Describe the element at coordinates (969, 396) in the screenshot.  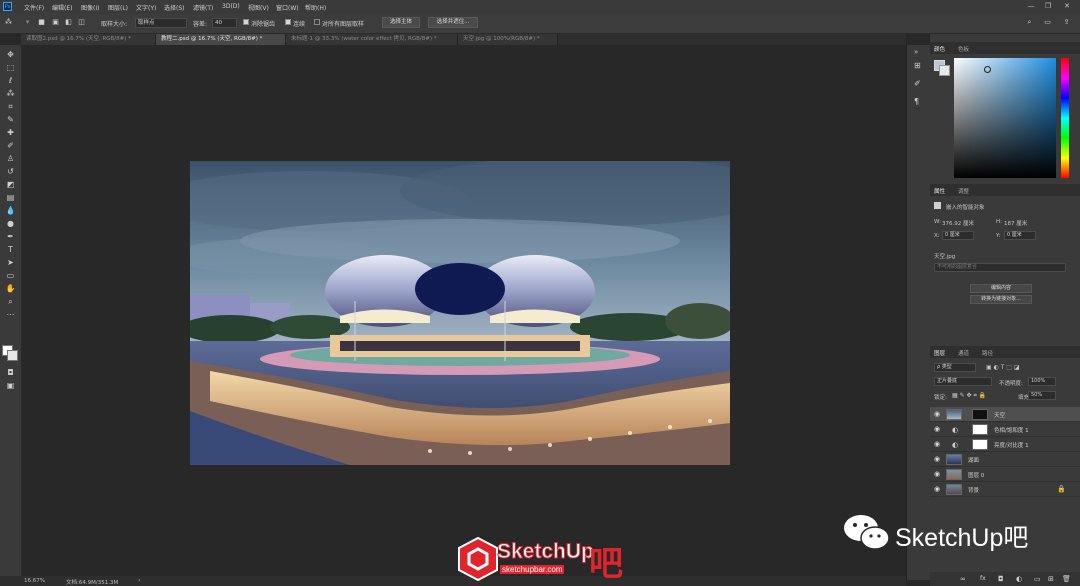
I see `lock-icons: ▦ ✎ ✥ ⌗ 🔒` at that location.